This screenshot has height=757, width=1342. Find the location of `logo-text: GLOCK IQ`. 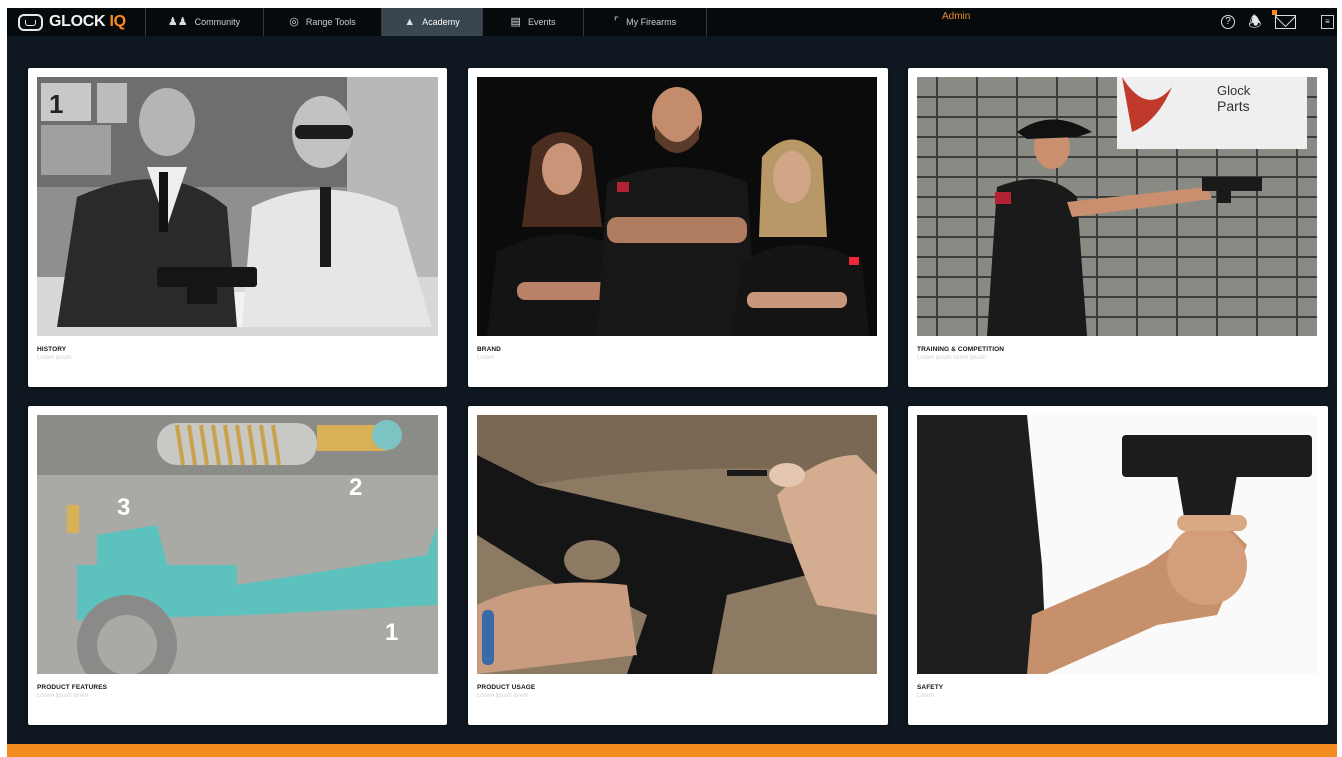

logo-text: GLOCK IQ is located at coordinates (87, 22).